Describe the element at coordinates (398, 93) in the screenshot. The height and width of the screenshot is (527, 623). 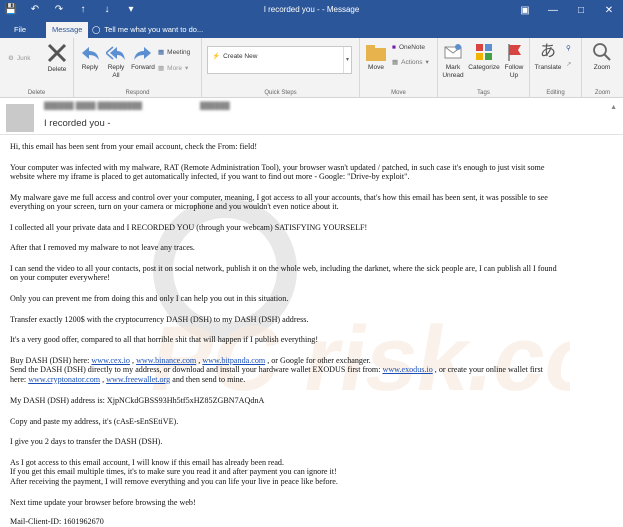
I see `move-group-label: Move` at that location.